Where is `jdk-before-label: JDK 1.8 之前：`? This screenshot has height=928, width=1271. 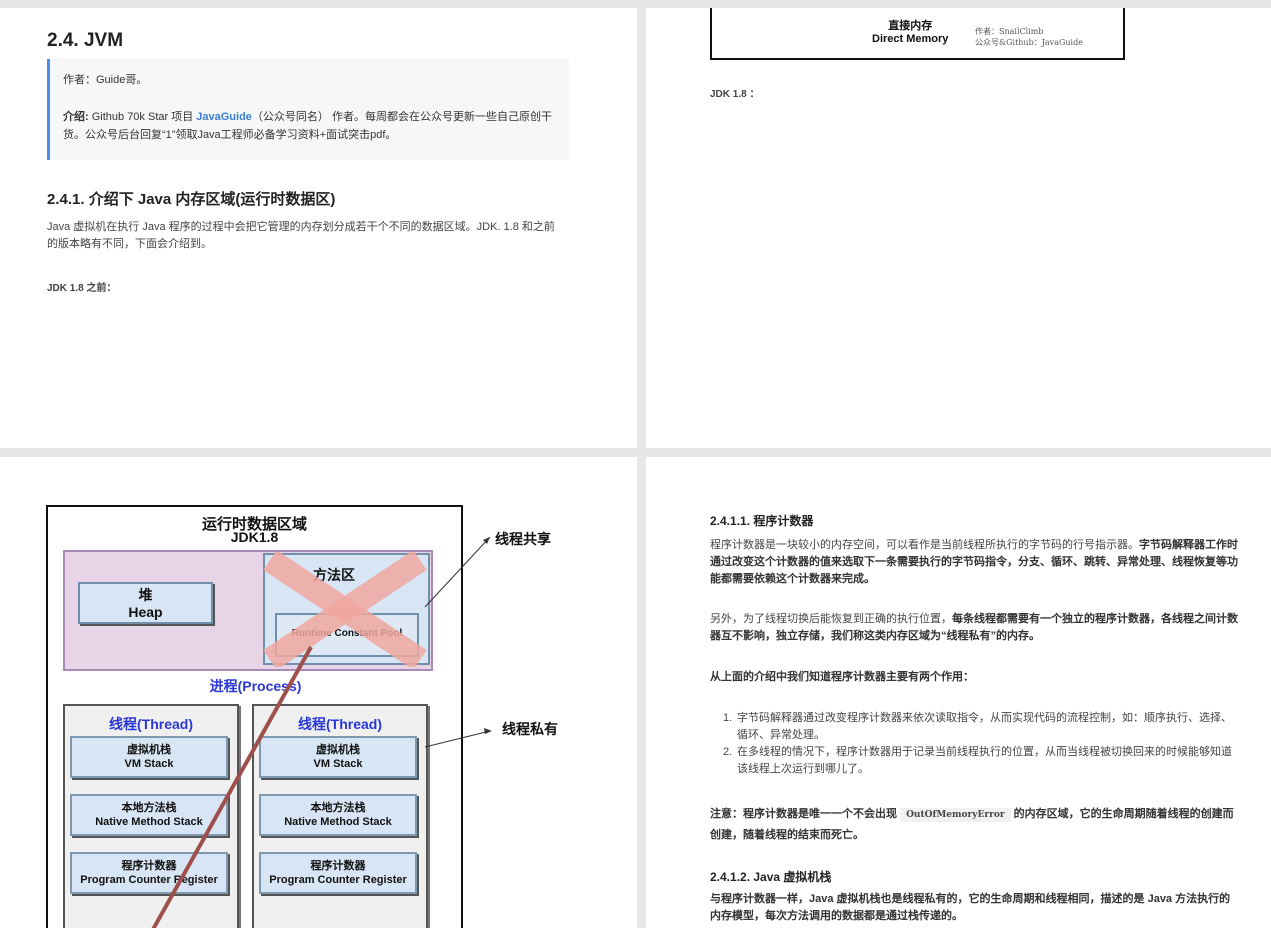 jdk-before-label: JDK 1.8 之前： is located at coordinates (82, 288).